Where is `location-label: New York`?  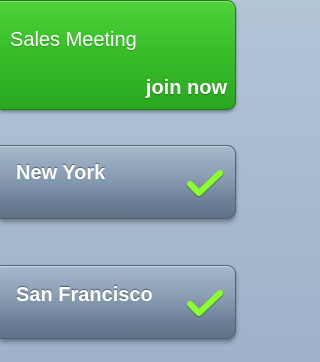 location-label: New York is located at coordinates (61, 173).